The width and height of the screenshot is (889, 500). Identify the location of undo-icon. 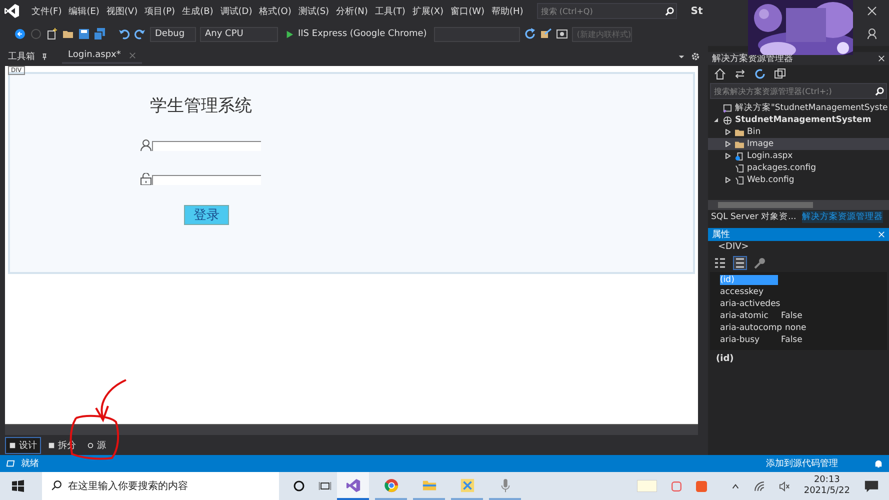
(124, 34).